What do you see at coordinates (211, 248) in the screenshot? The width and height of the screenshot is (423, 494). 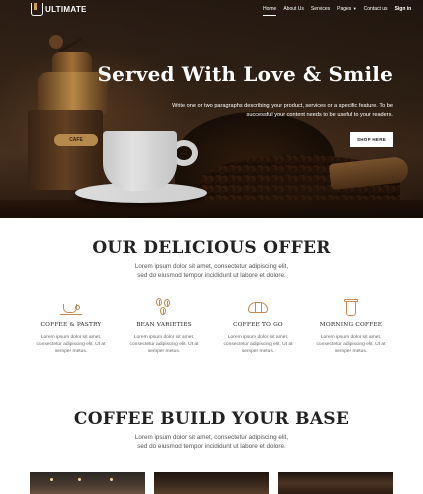 I see `offer-section-title: OUR DELICIOUS OFFER` at bounding box center [211, 248].